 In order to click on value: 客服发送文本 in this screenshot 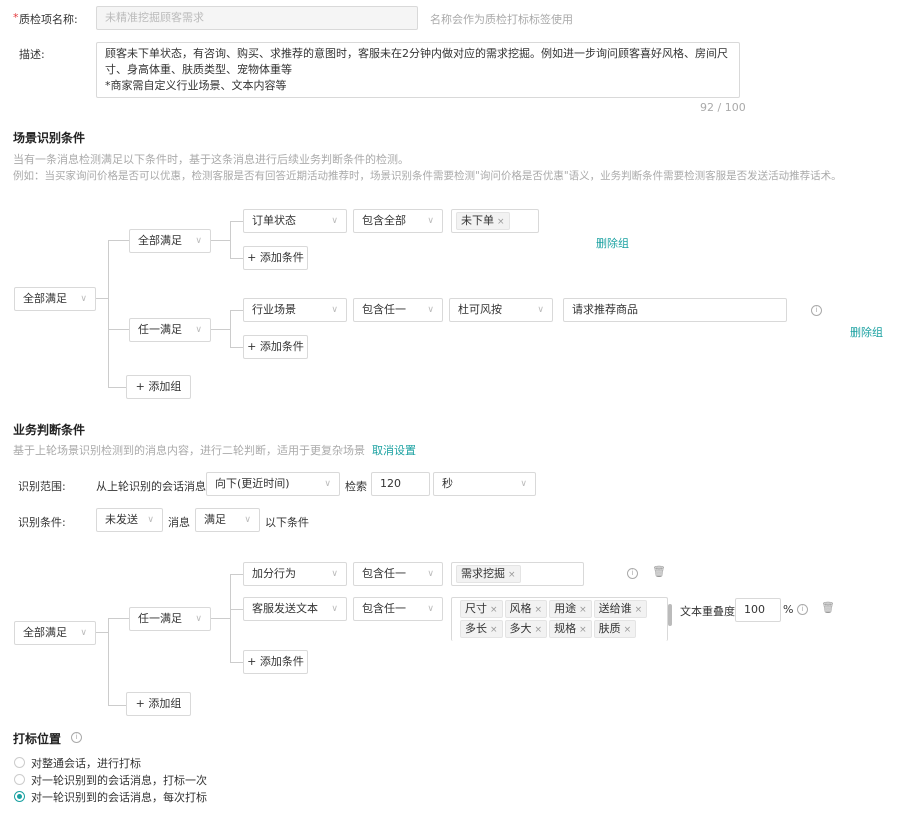, I will do `click(285, 608)`.